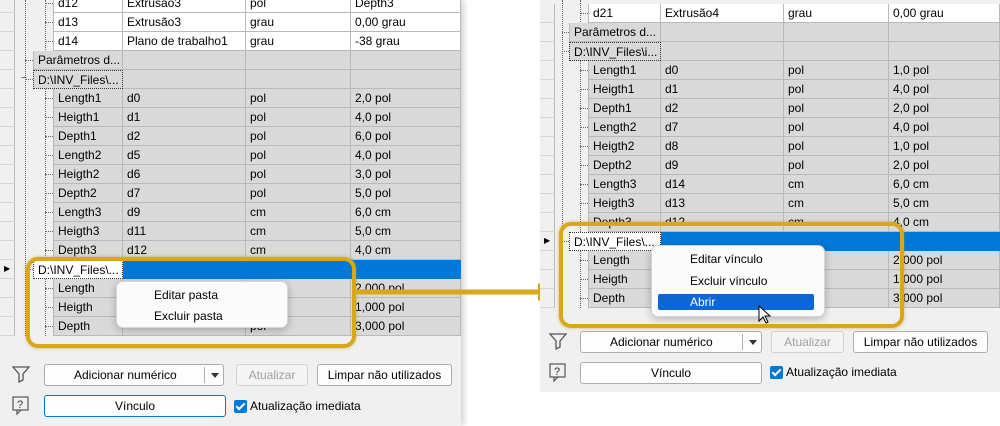 Image resolution: width=1000 pixels, height=426 pixels. I want to click on parameter-name-cell: Heigth3, so click(624, 203).